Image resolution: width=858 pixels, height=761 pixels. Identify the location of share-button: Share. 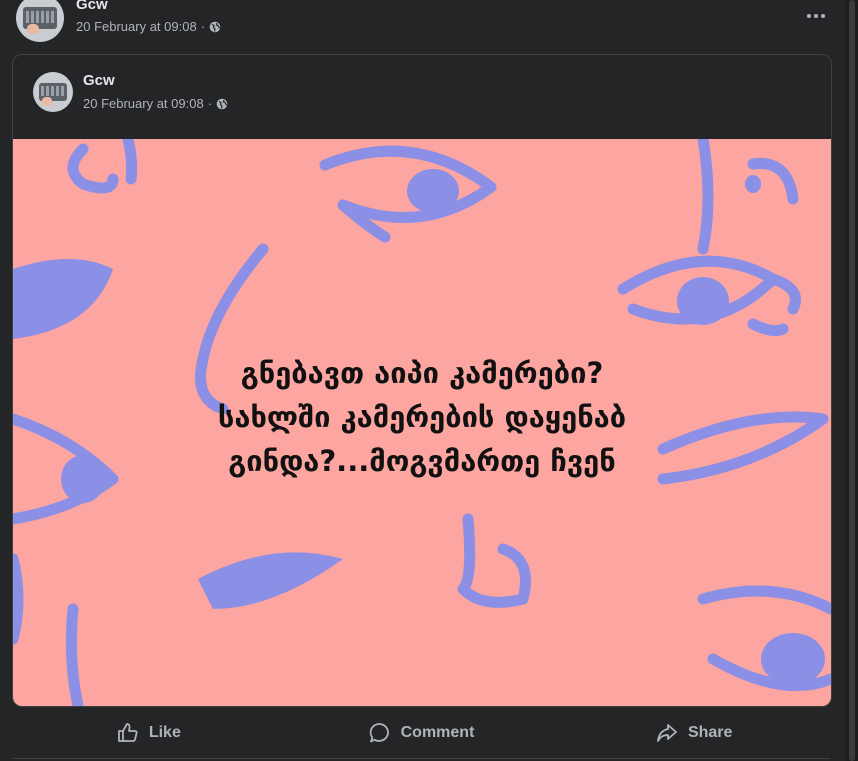
(693, 733).